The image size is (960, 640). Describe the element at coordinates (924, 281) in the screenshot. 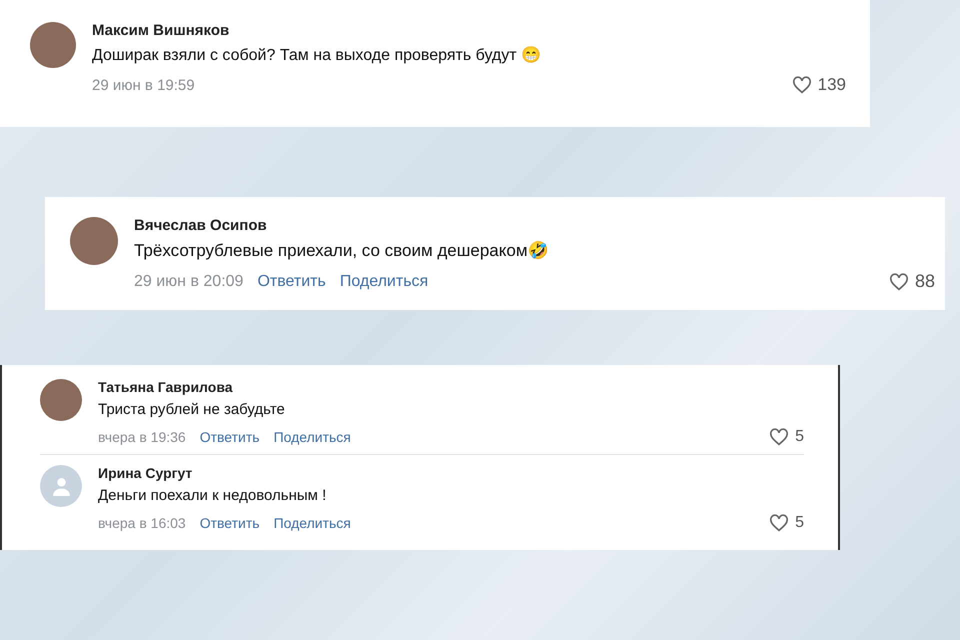

I see `like-count: 88` at that location.